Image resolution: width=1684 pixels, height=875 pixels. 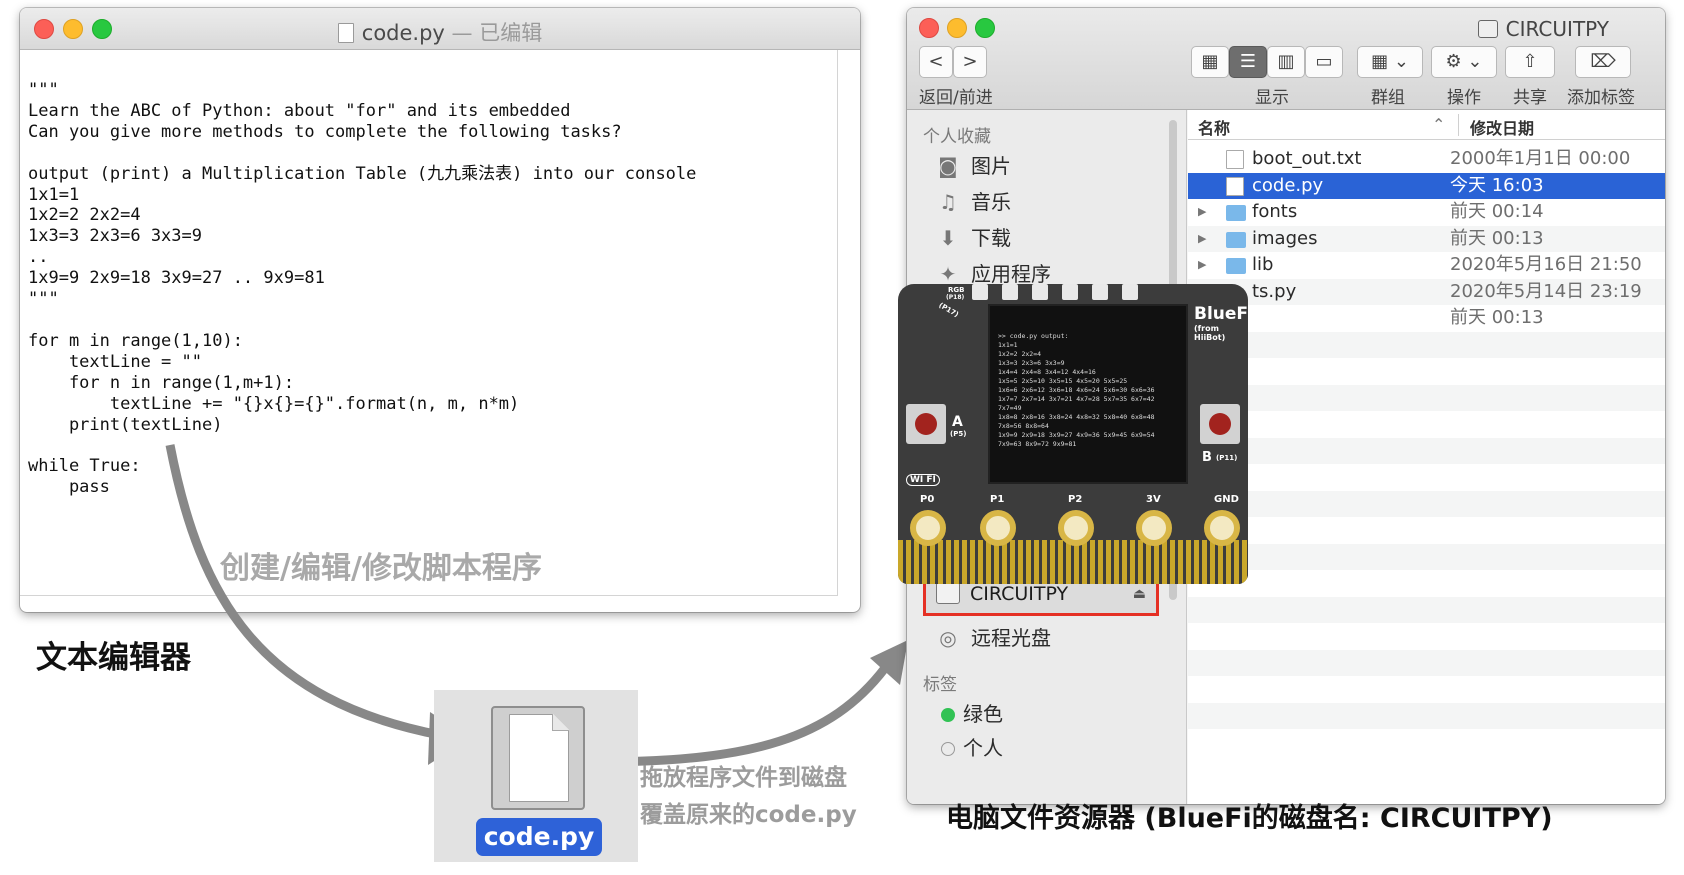 I want to click on sidebar-item-pictures: ◙ 图片, so click(x=972, y=166).